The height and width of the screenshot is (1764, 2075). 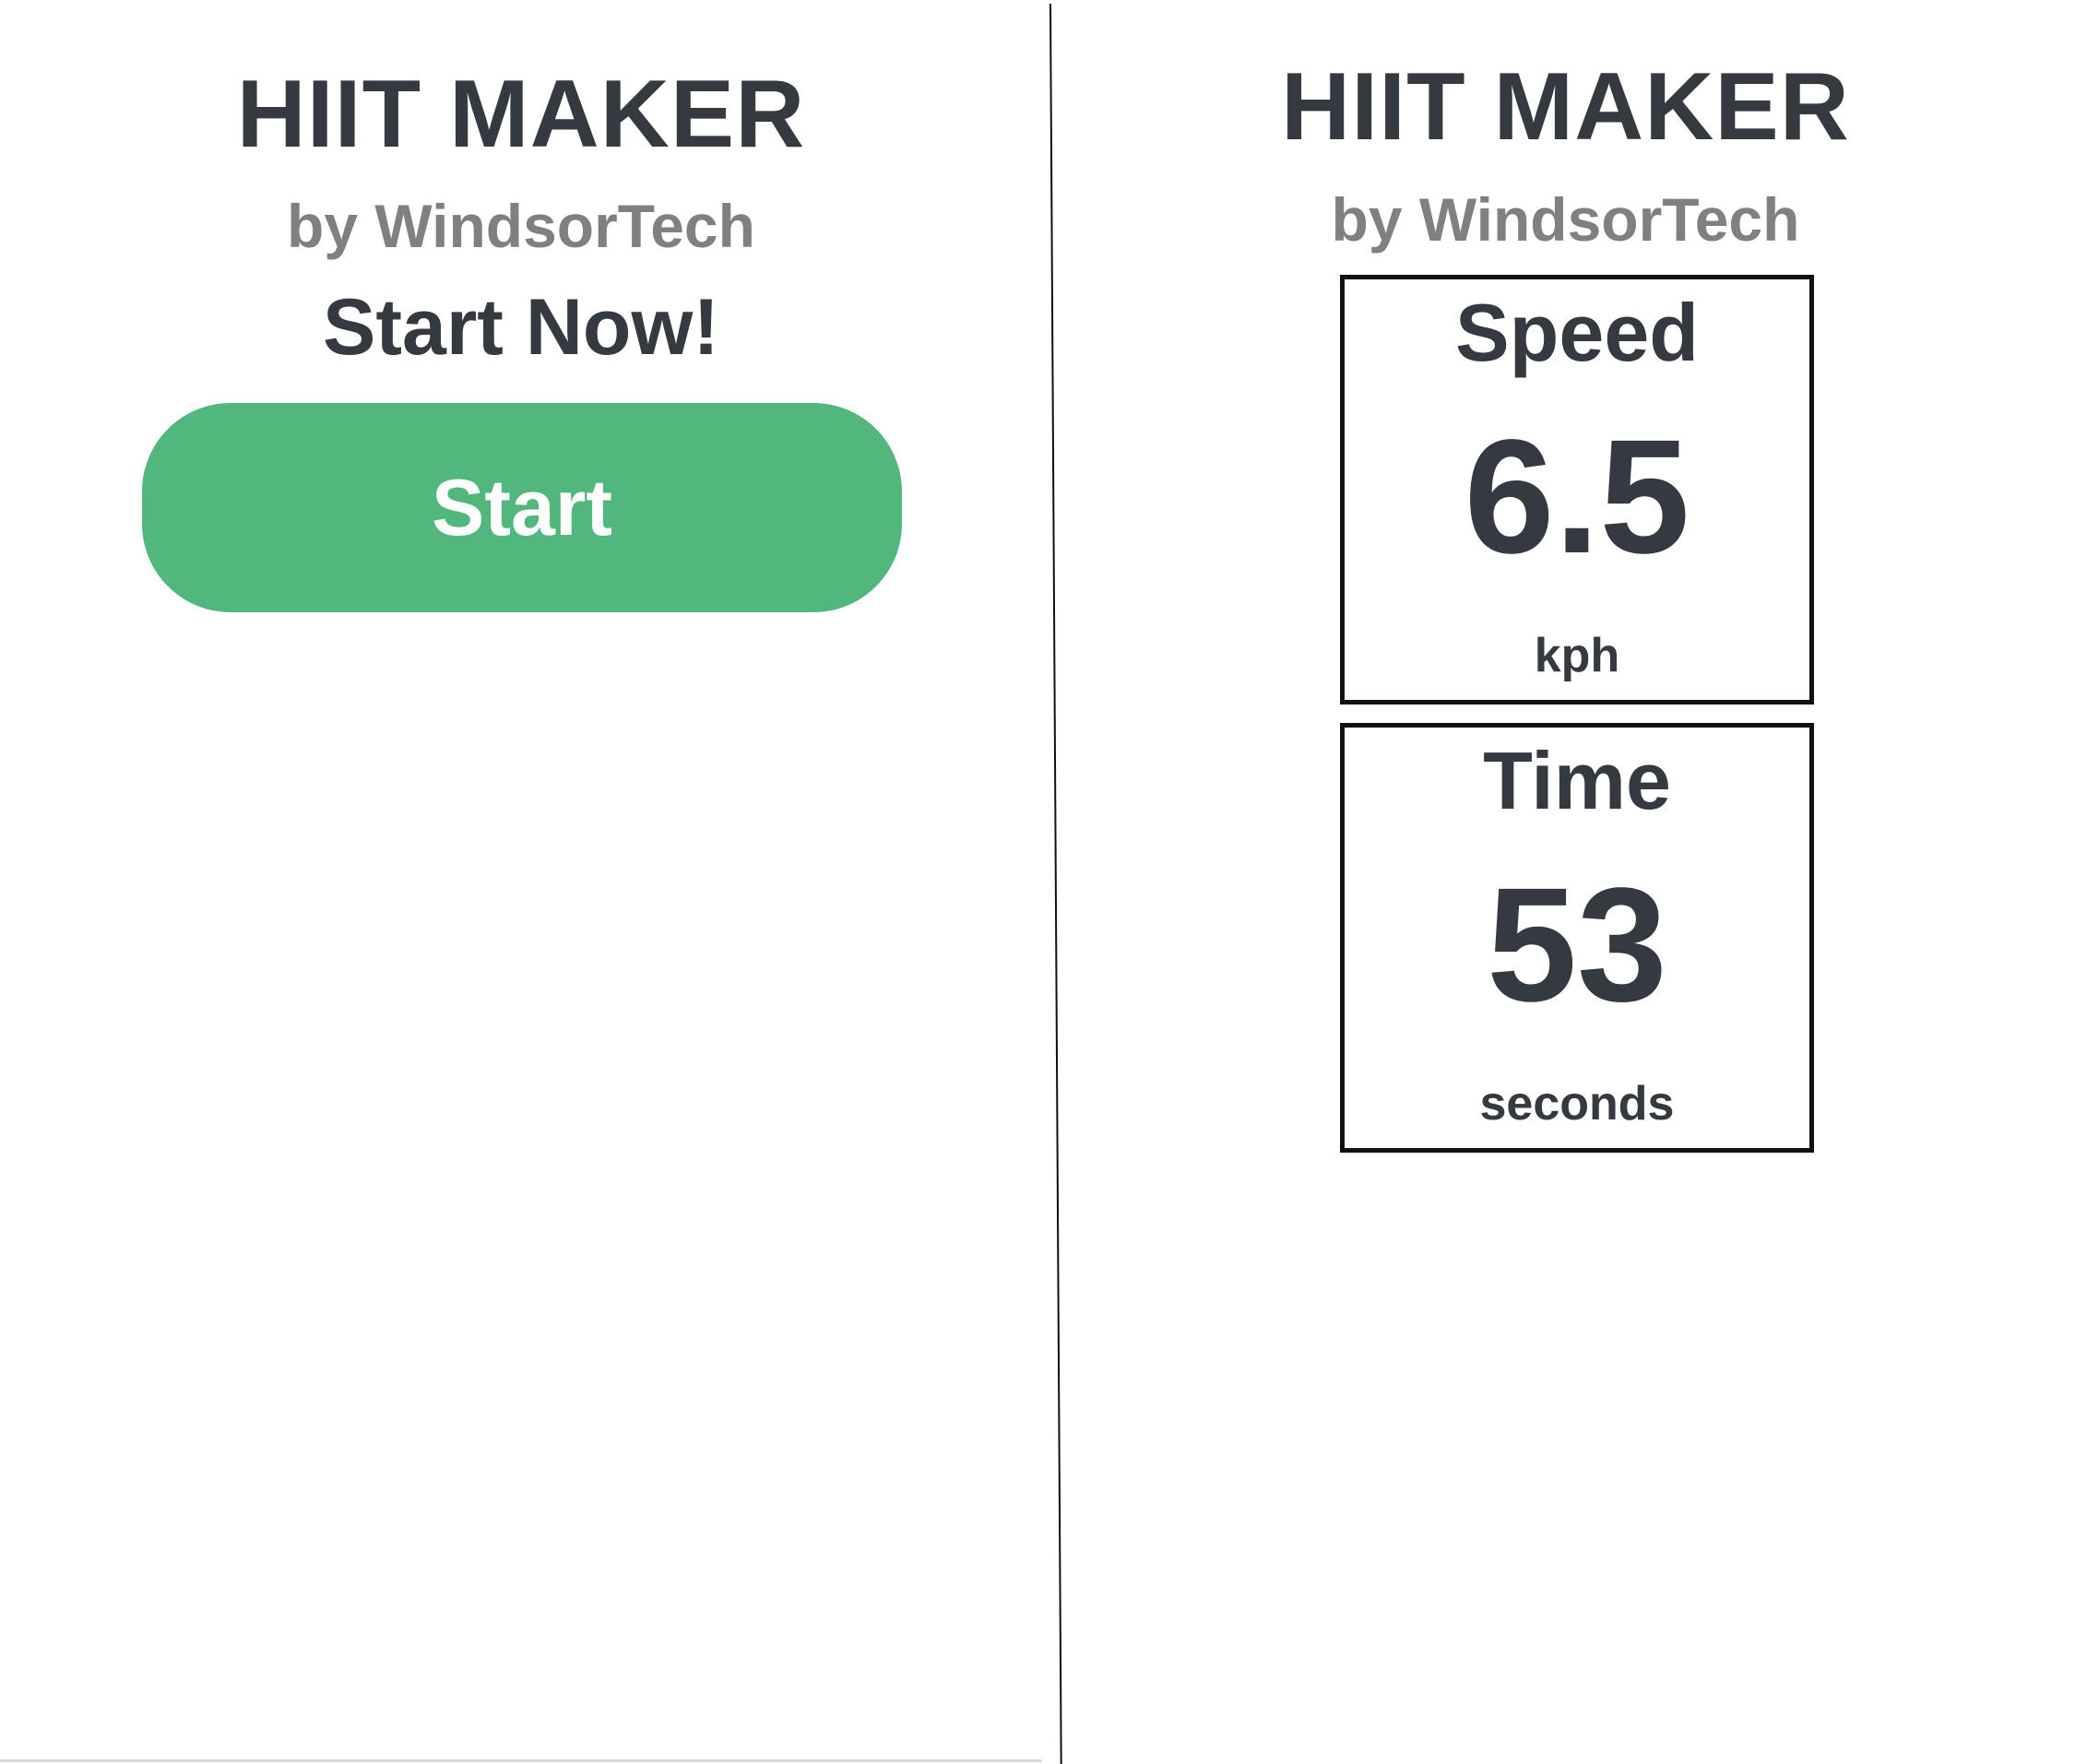 What do you see at coordinates (1577, 1104) in the screenshot?
I see `time-unit: seconds` at bounding box center [1577, 1104].